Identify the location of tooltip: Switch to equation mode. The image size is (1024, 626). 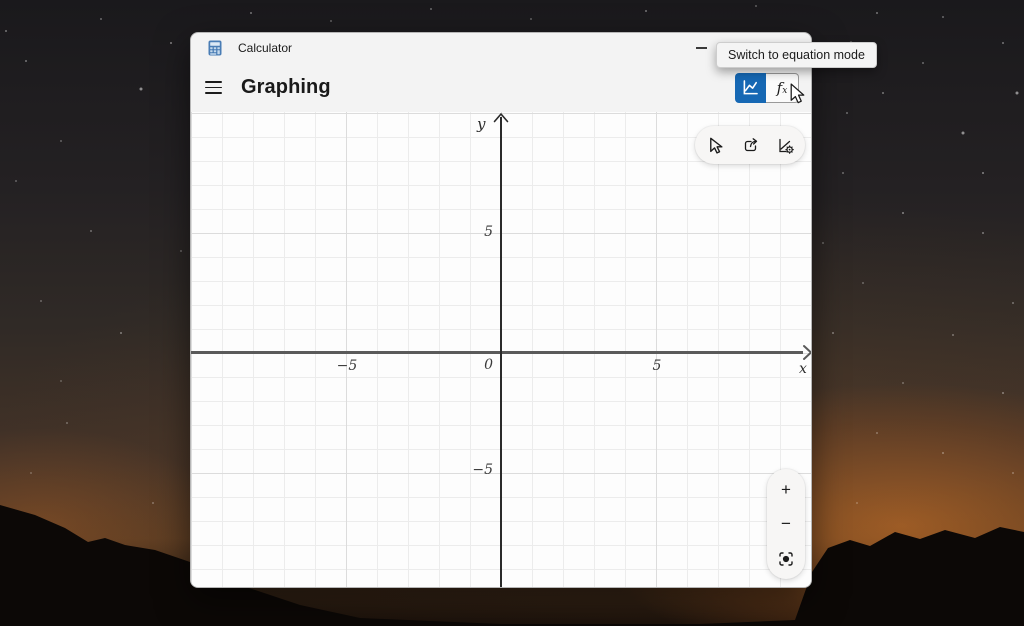
(796, 55).